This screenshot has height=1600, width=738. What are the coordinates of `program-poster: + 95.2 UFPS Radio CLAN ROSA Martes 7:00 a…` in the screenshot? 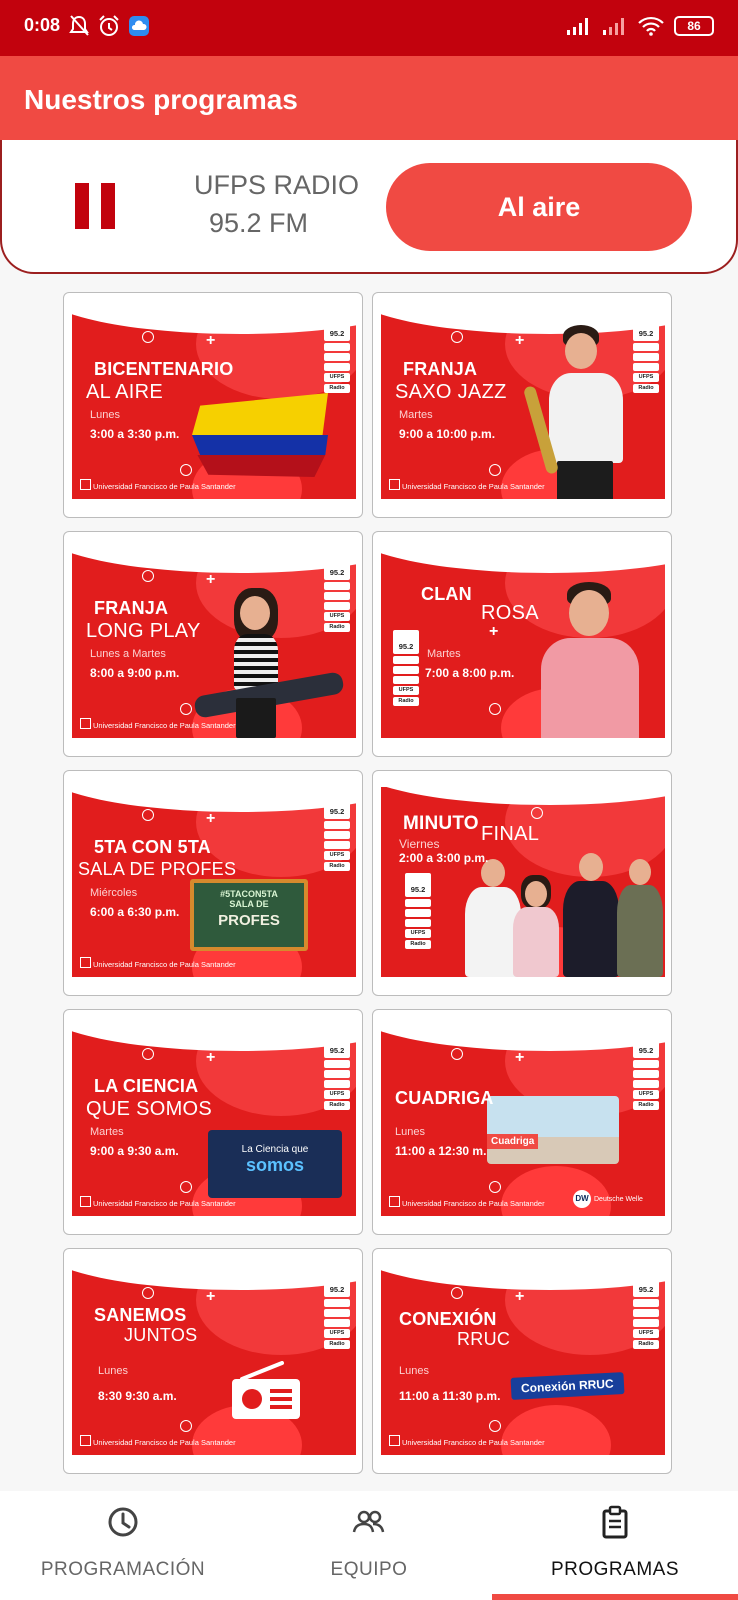 It's located at (523, 643).